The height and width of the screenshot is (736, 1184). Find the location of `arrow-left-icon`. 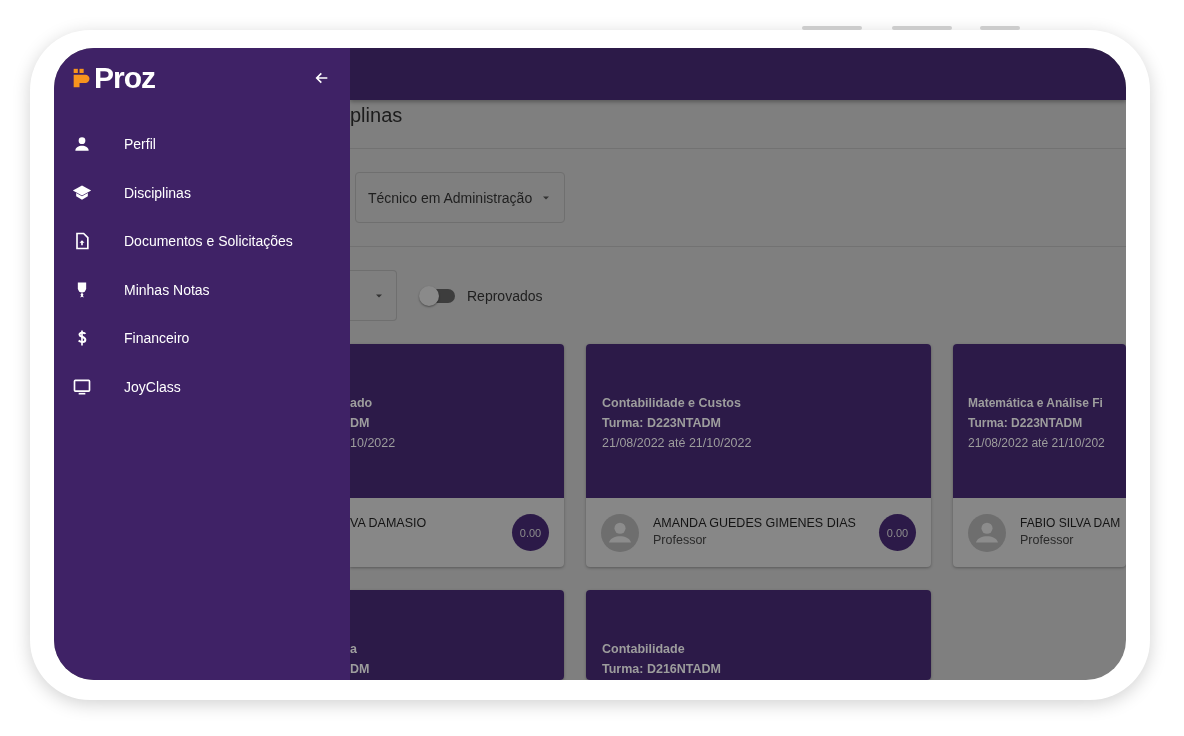

arrow-left-icon is located at coordinates (322, 78).